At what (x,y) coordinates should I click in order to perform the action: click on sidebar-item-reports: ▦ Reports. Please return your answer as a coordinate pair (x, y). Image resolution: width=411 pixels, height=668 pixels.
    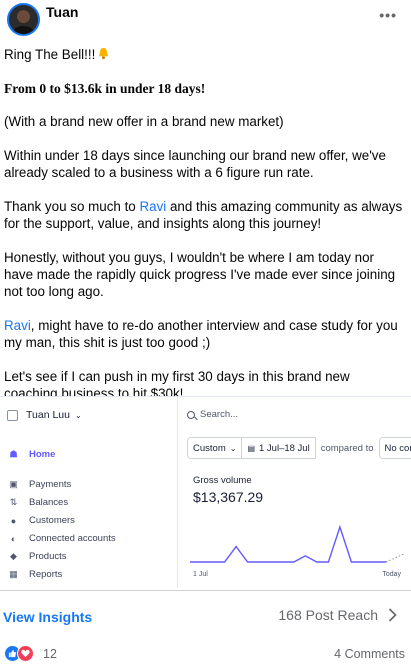
    Looking at the image, I should click on (36, 574).